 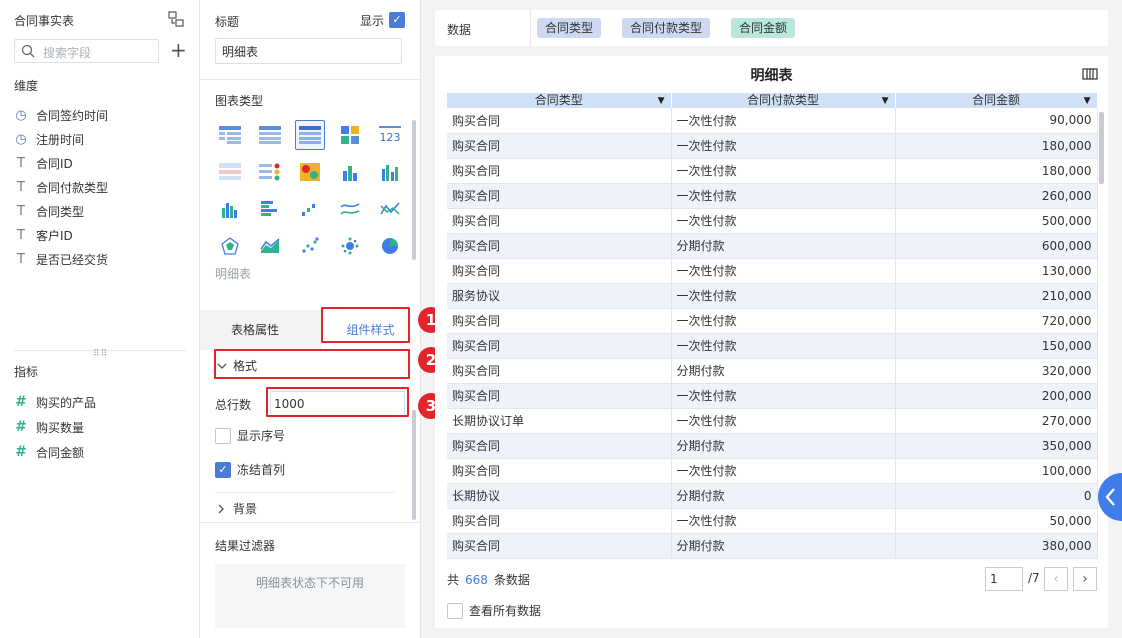 What do you see at coordinates (230, 246) in the screenshot?
I see `radar-chart-icon` at bounding box center [230, 246].